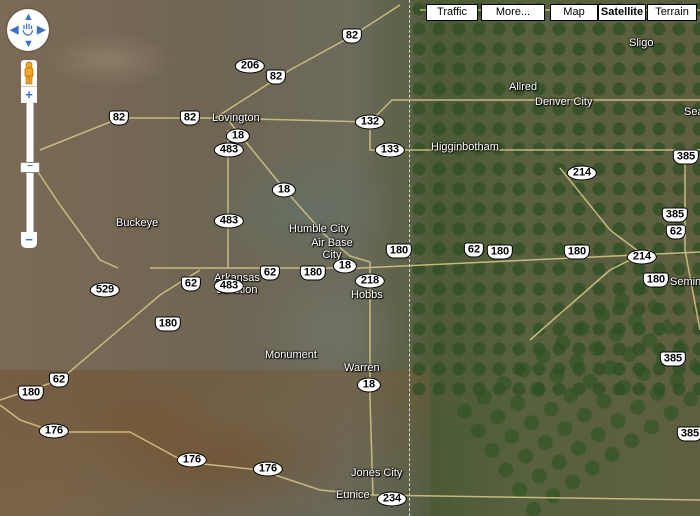  What do you see at coordinates (465, 147) in the screenshot?
I see `place-label: Higginbotham` at bounding box center [465, 147].